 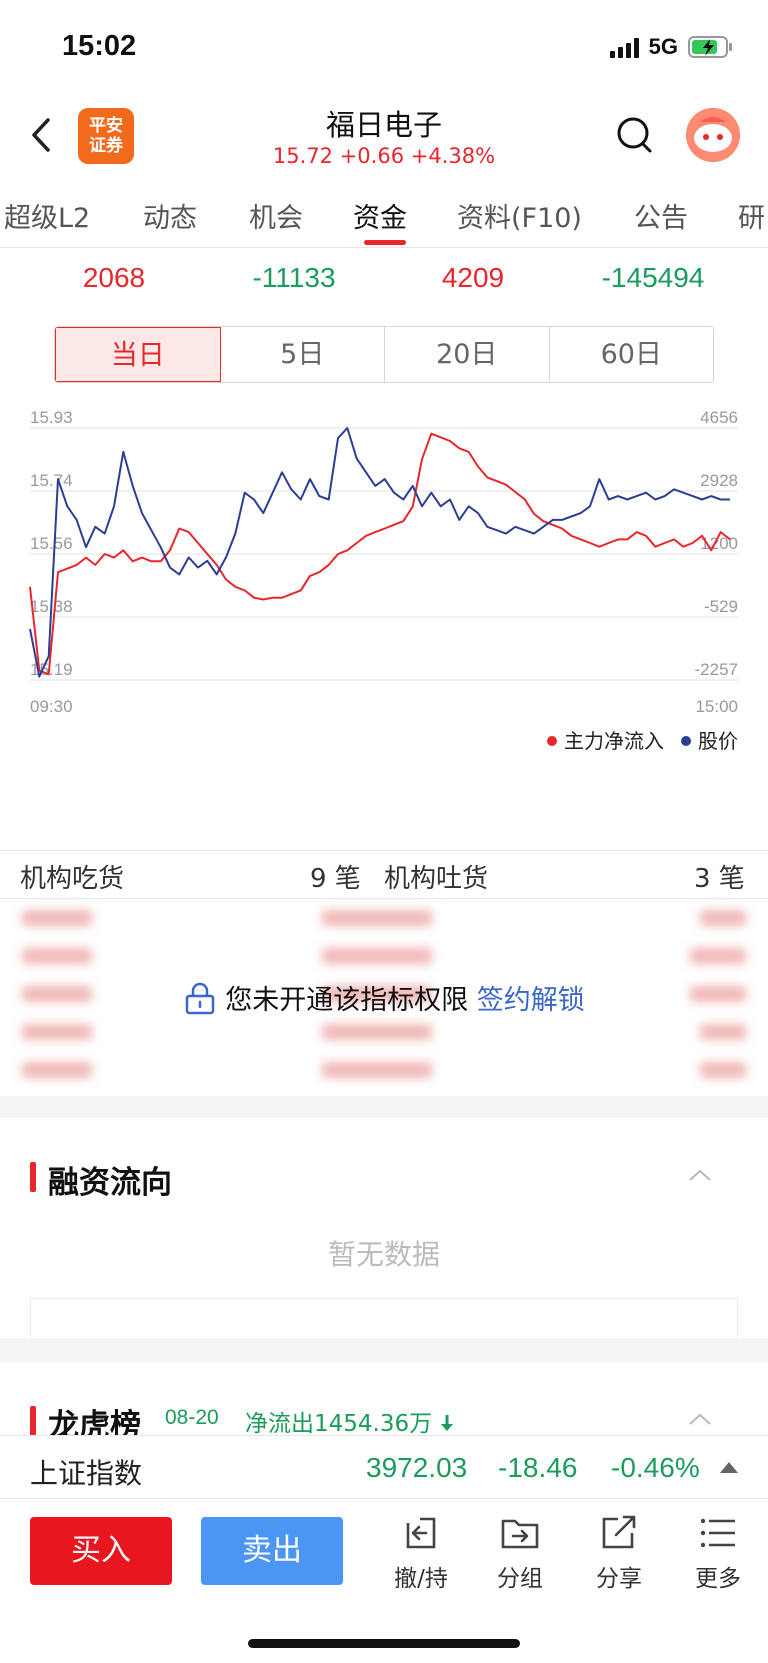 I want to click on more-label: 更多, so click(x=718, y=1579).